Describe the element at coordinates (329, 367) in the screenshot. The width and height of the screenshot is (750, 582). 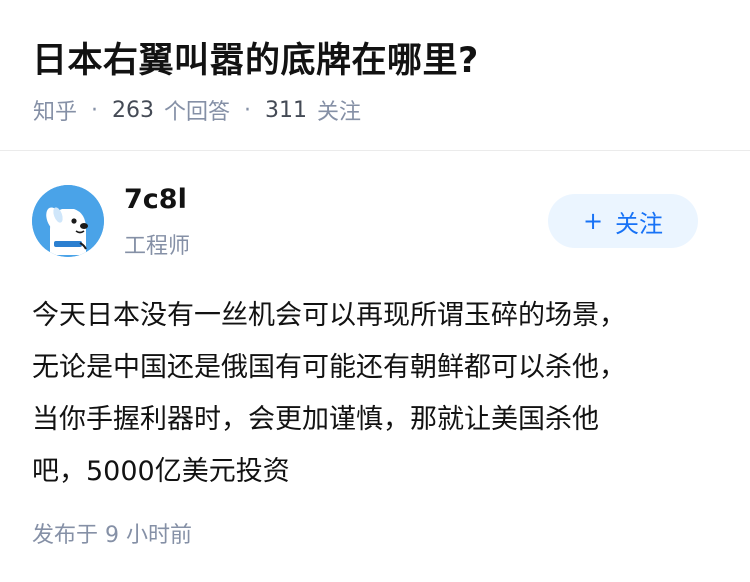
I see `answer-line: 无论是中国还是俄国有可能还有朝鲜都可以杀他，` at that location.